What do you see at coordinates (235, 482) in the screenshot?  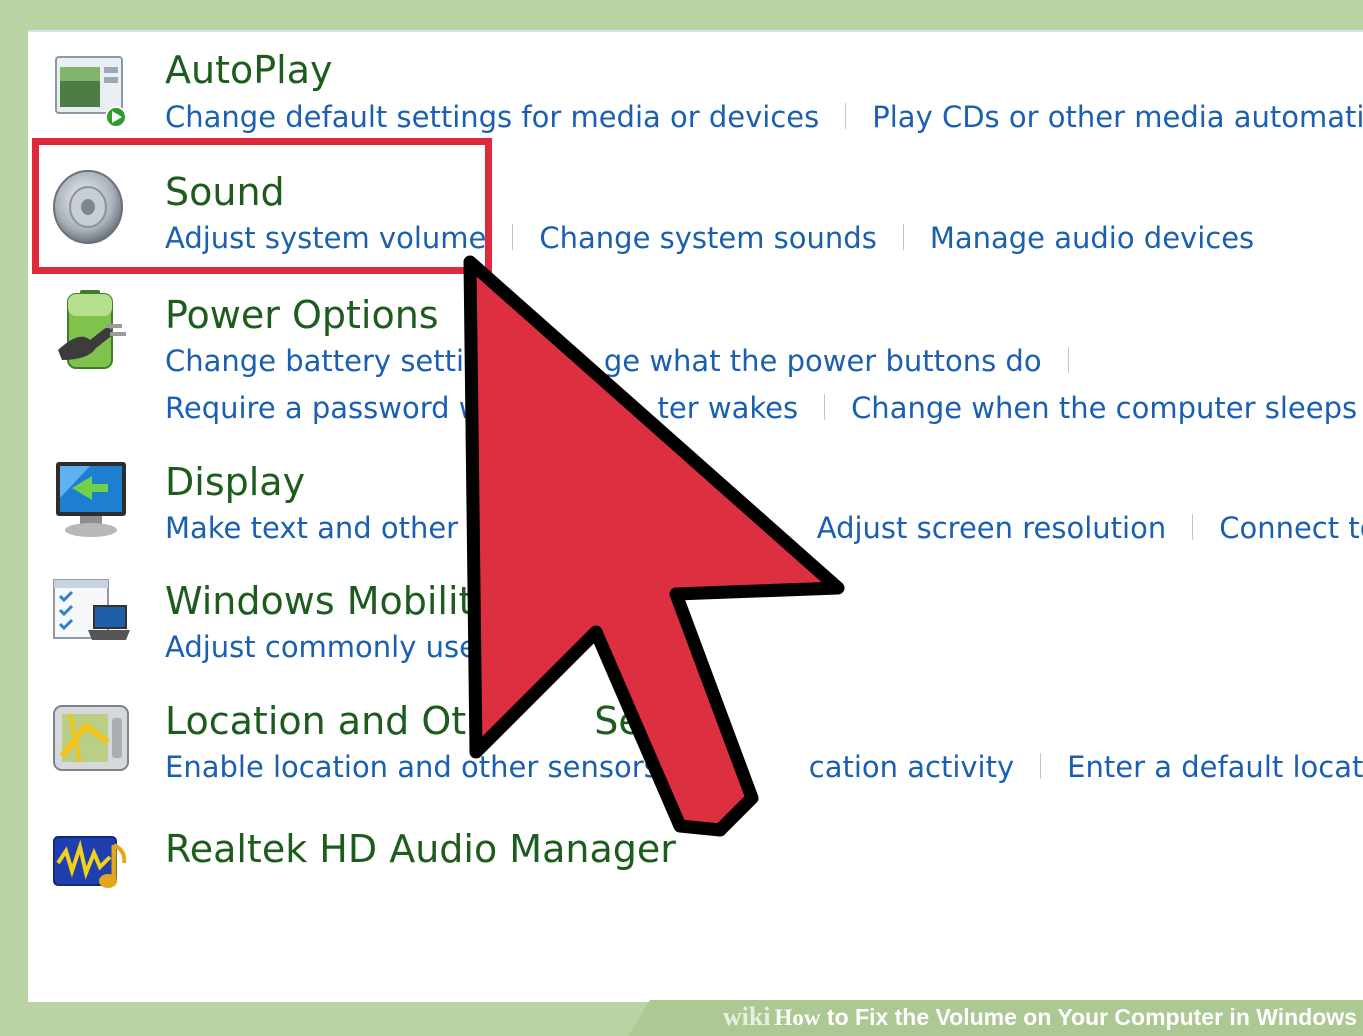 I see `category-title: Display` at bounding box center [235, 482].